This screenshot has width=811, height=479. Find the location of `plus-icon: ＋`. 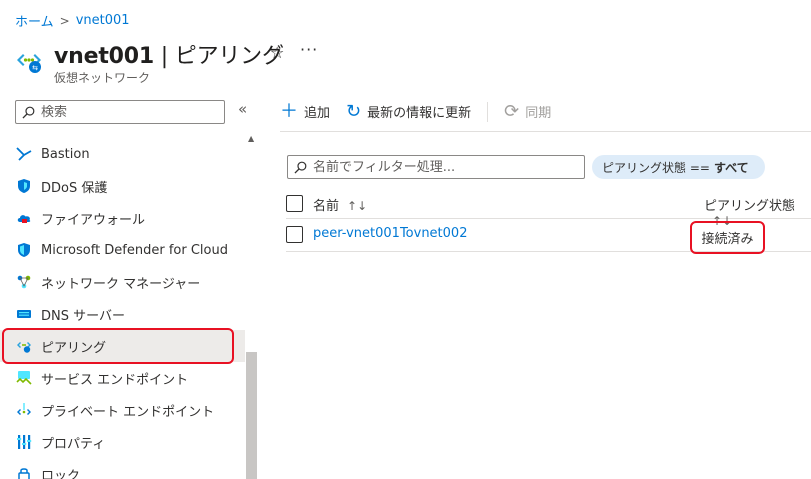

plus-icon: ＋ is located at coordinates (289, 111).